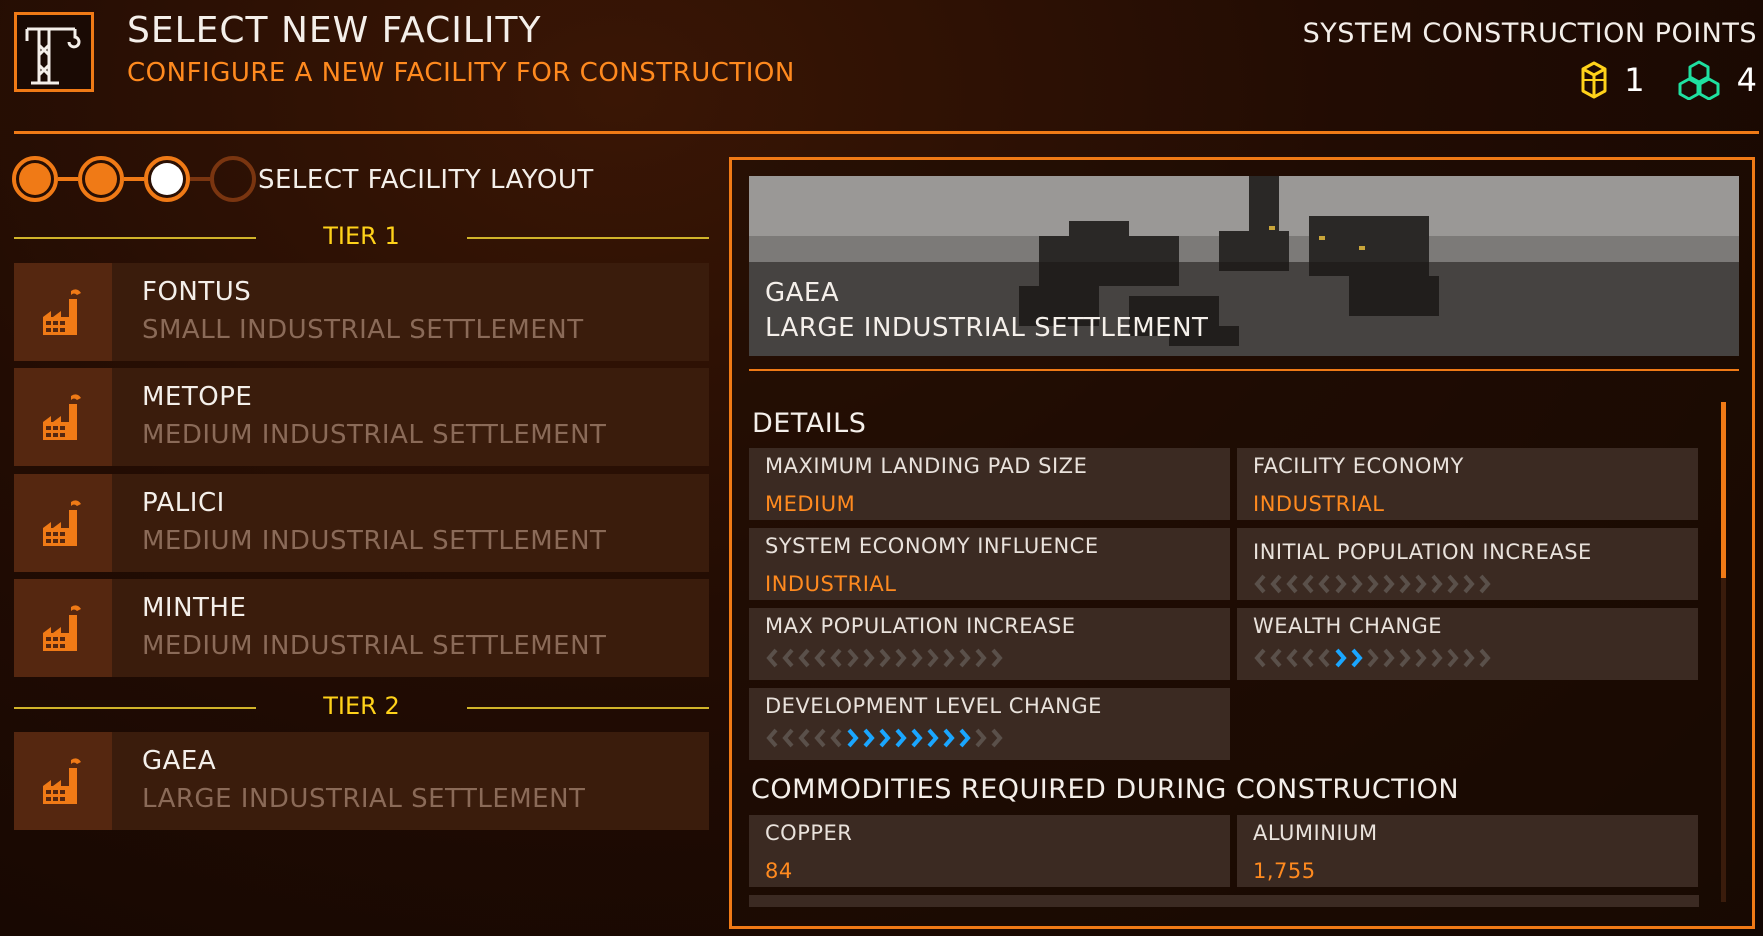 This screenshot has height=936, width=1763. I want to click on detail-label: MAX POPULATION INCREASE, so click(920, 626).